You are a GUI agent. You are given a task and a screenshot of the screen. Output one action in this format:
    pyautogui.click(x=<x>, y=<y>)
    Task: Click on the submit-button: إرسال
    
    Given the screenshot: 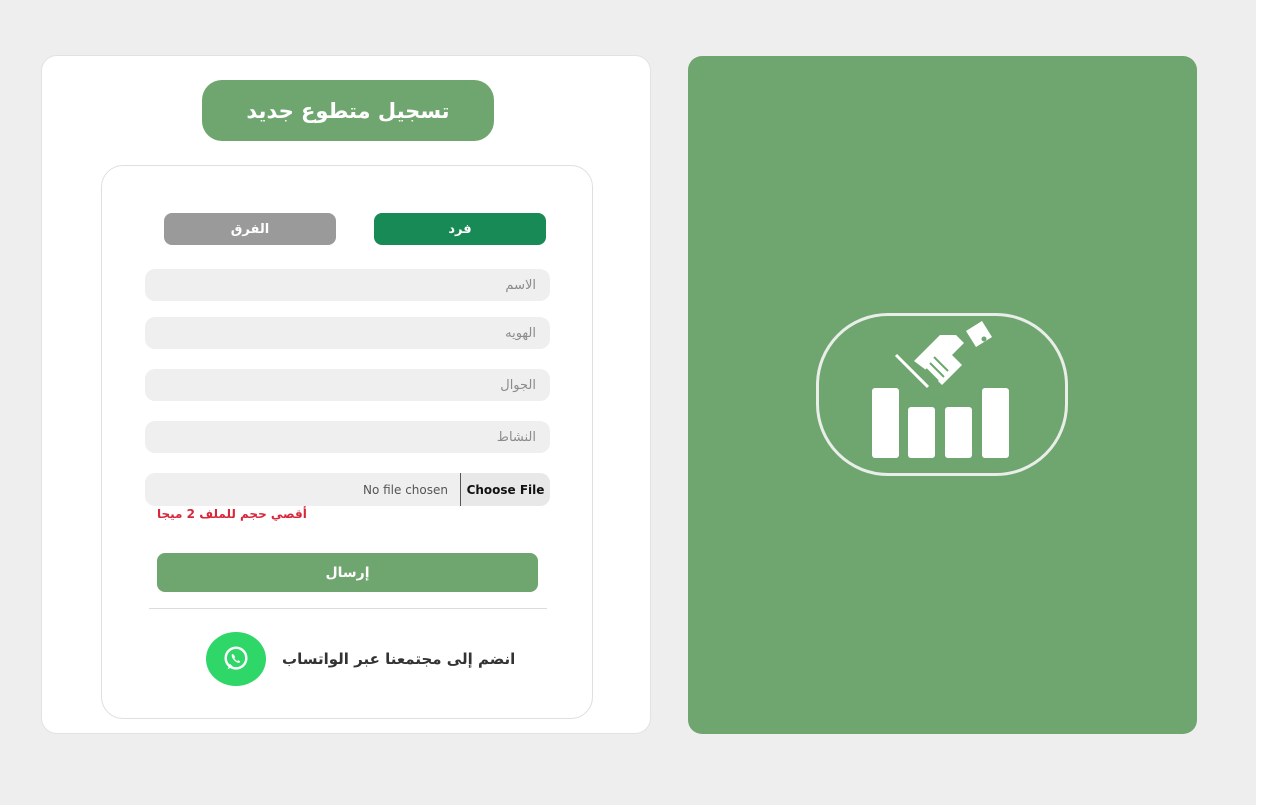 What is the action you would take?
    pyautogui.click(x=347, y=572)
    